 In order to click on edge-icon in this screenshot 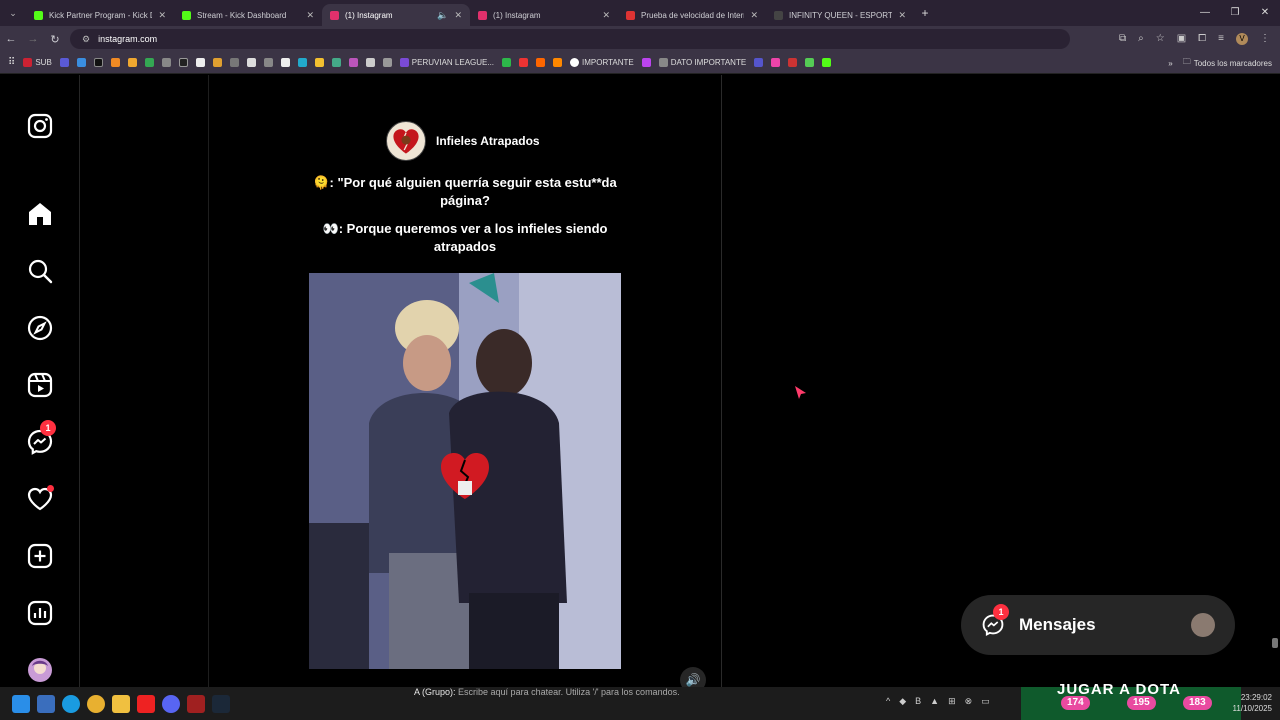, I will do `click(71, 703)`.